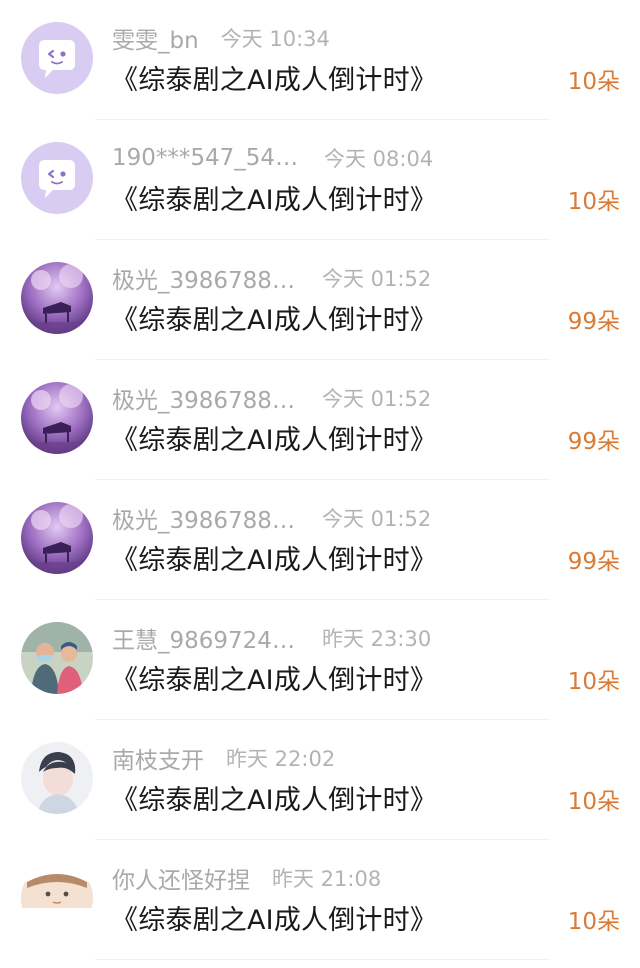 The height and width of the screenshot is (968, 640). I want to click on cartoon-avatar-icon, so click(57, 898).